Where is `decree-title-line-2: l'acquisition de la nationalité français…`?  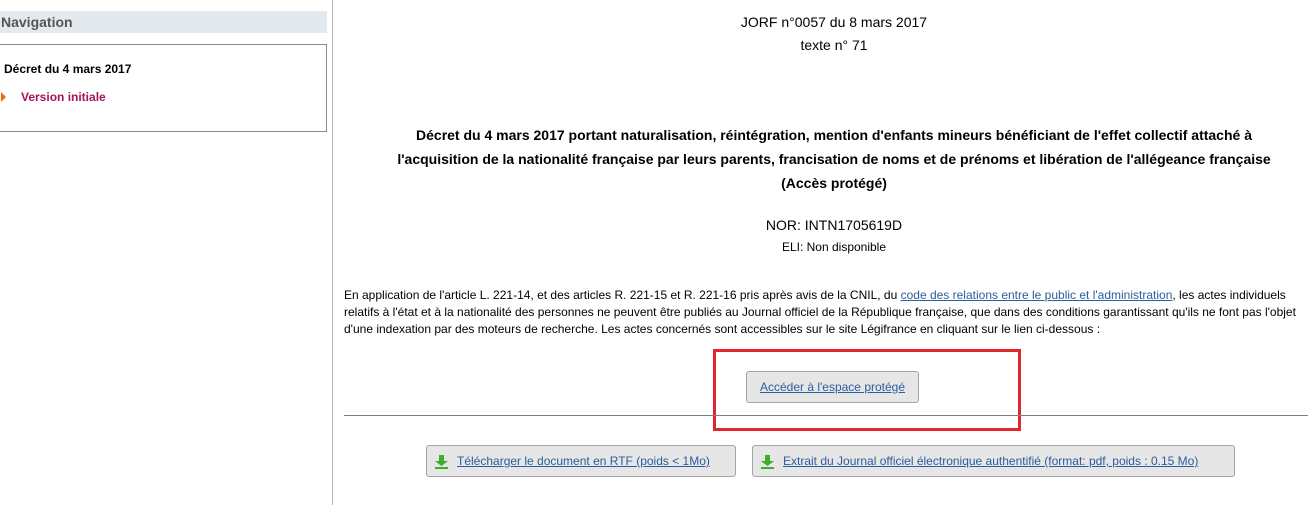
decree-title-line-2: l'acquisition de la nationalité français… is located at coordinates (834, 159).